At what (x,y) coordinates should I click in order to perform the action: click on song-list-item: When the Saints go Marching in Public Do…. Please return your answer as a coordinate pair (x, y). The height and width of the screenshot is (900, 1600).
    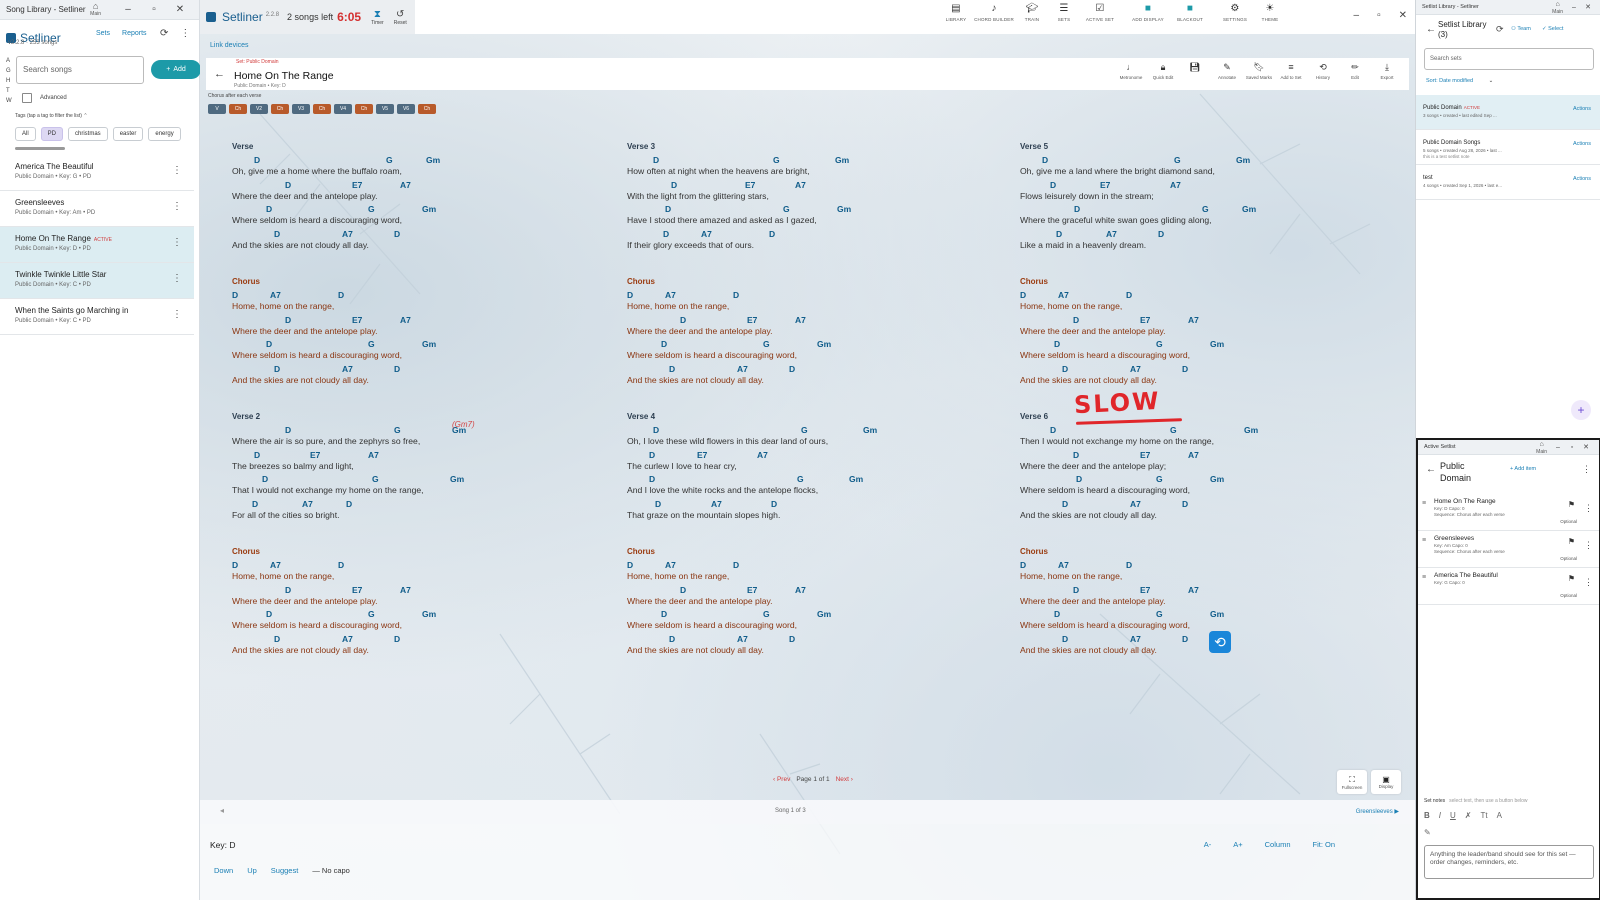
    Looking at the image, I should click on (97, 317).